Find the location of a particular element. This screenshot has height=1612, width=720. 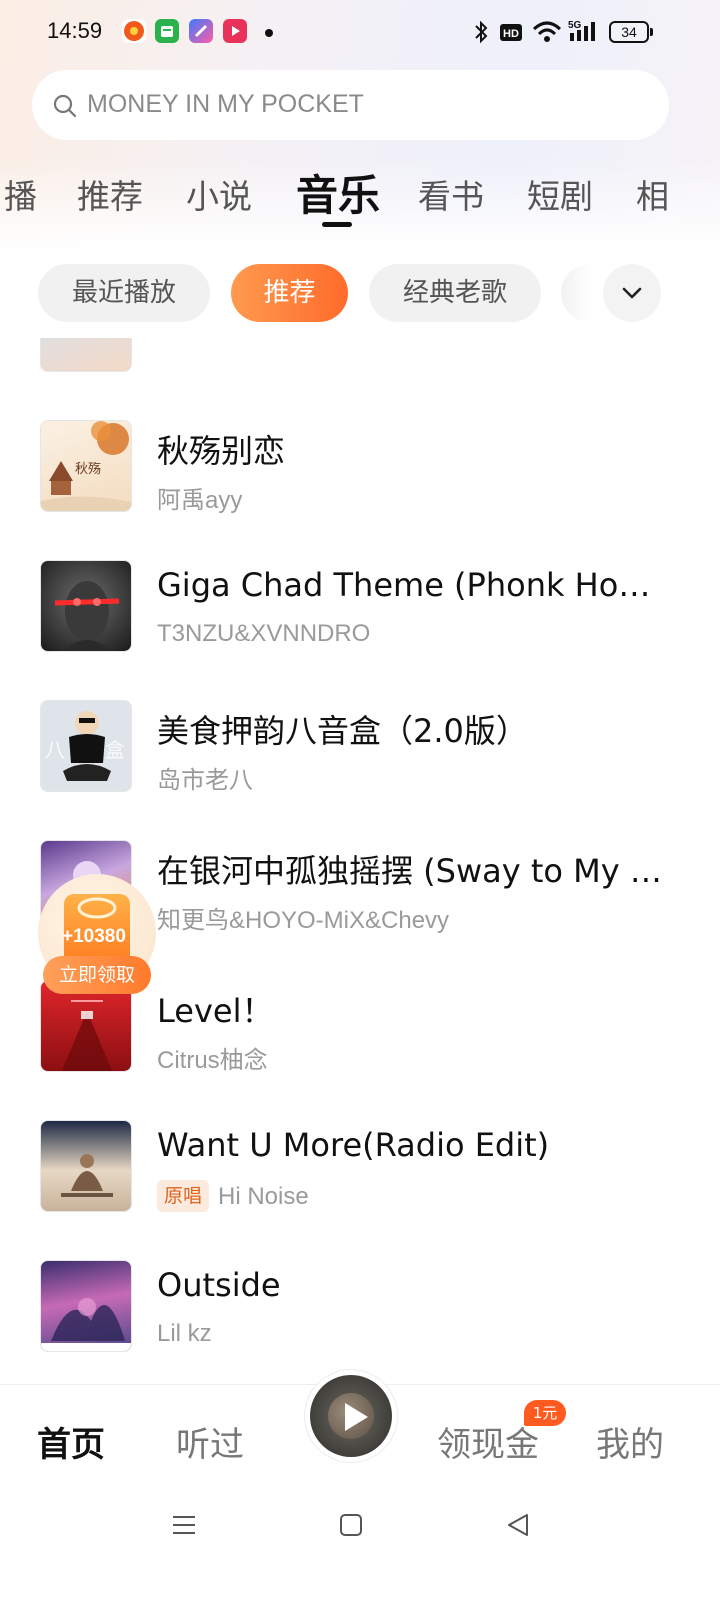

search-bar: MONEY IN MY POCKET is located at coordinates (350, 105).